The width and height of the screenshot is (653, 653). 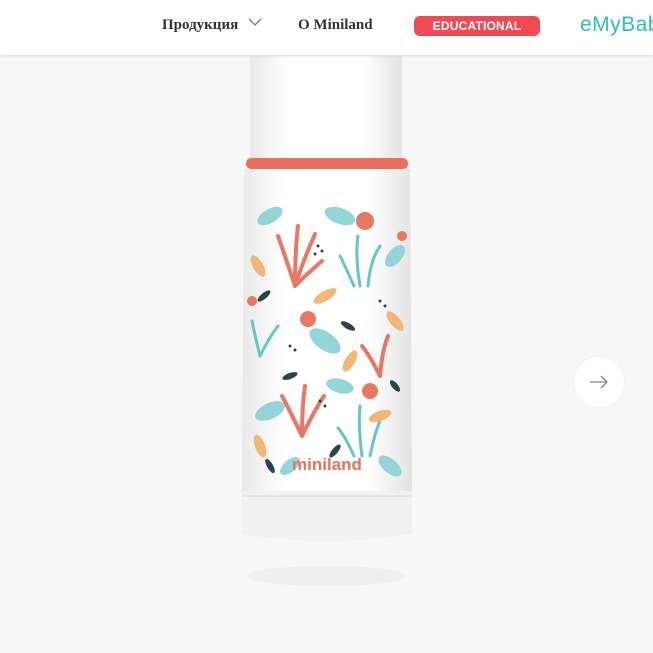 What do you see at coordinates (616, 25) in the screenshot?
I see `emybaby-logo: eMyBab` at bounding box center [616, 25].